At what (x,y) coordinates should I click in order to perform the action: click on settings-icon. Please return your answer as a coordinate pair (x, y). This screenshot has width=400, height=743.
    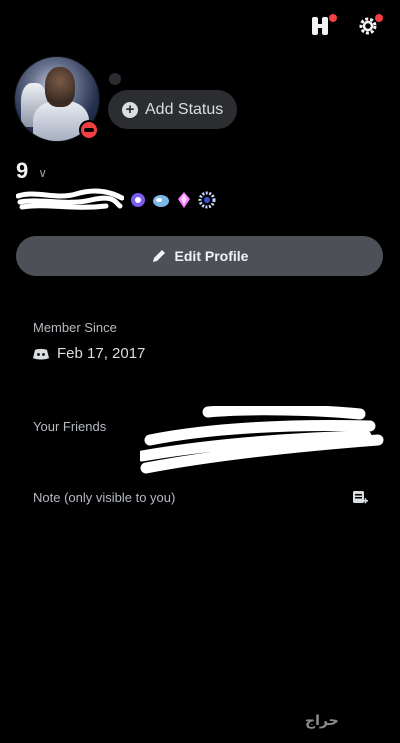
    Looking at the image, I should click on (369, 26).